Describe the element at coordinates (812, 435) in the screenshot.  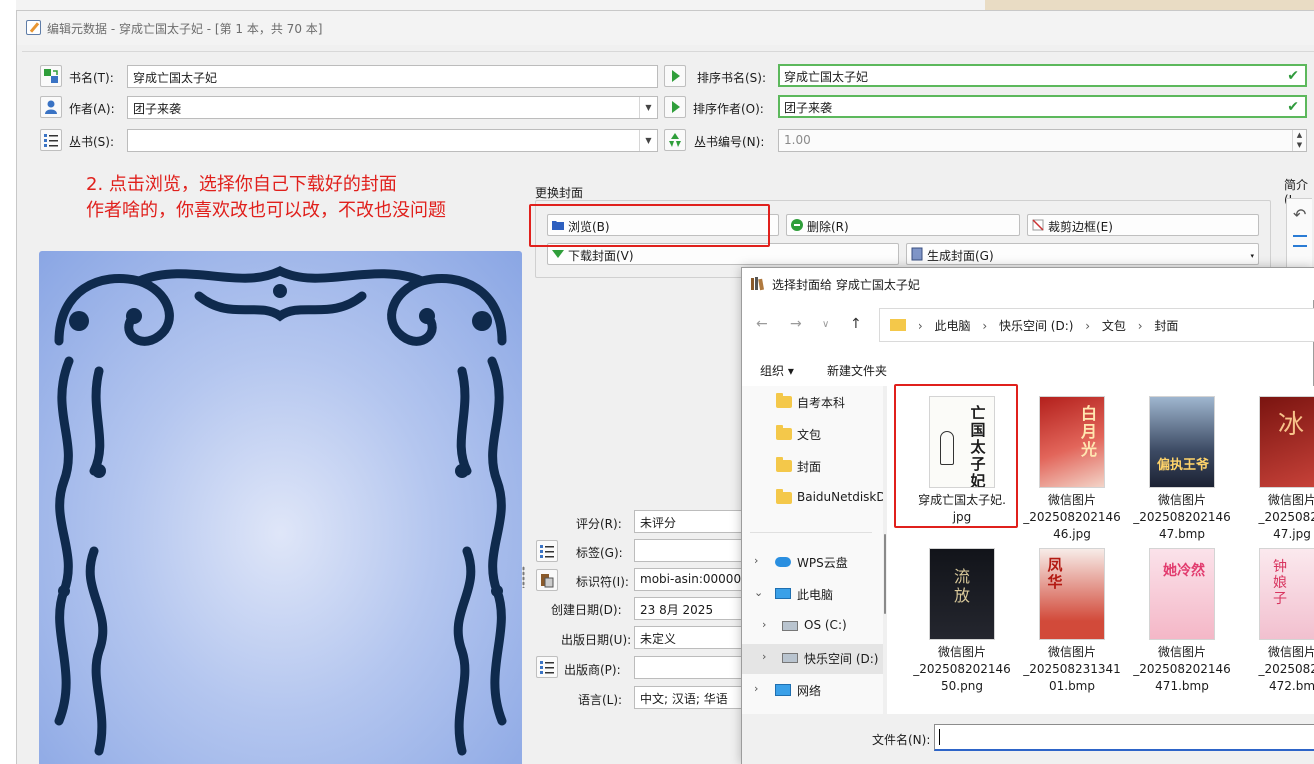
I see `nav-item-wenbao: 文包` at that location.